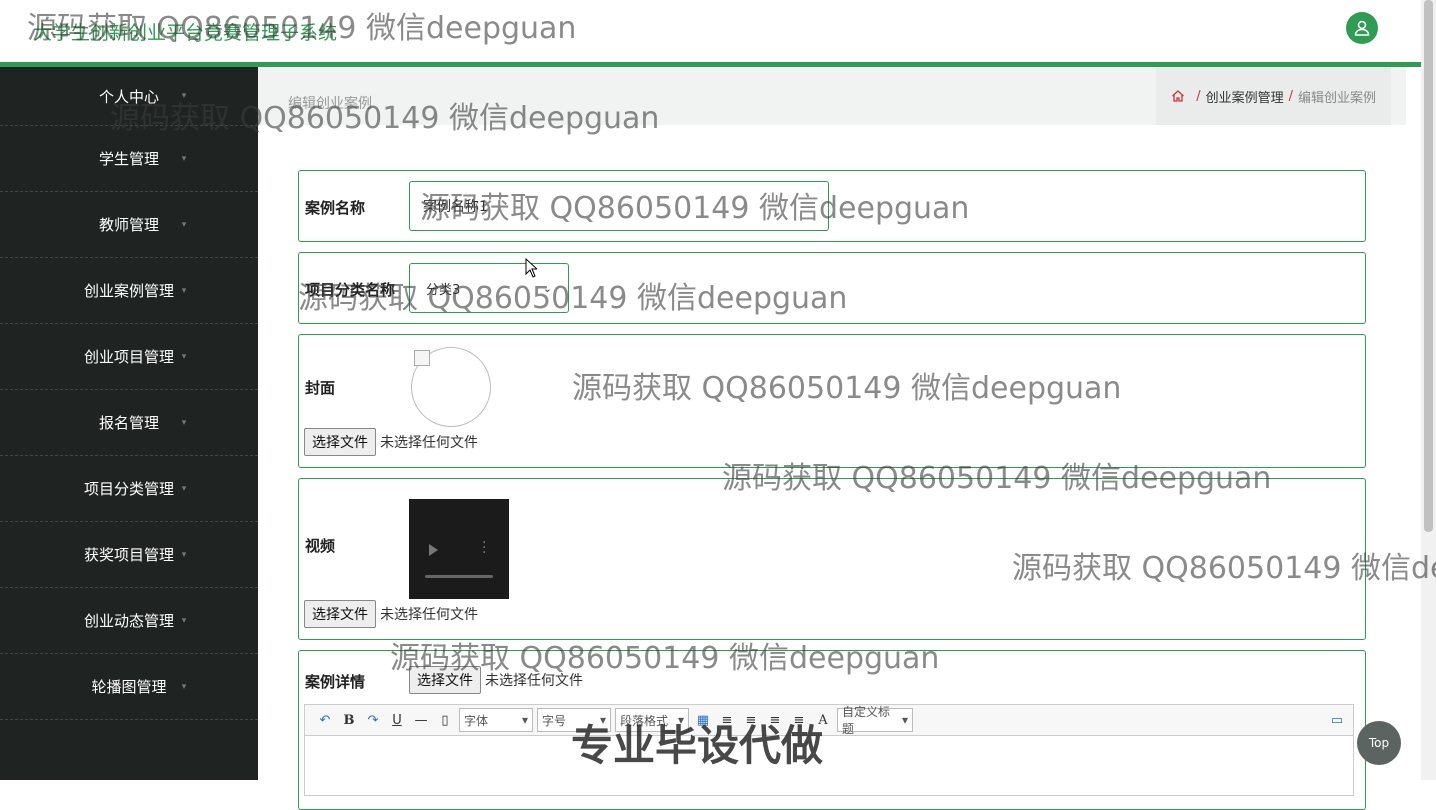 Image resolution: width=1436 pixels, height=810 pixels. What do you see at coordinates (554, 720) in the screenshot?
I see `font-size-label: 字号` at bounding box center [554, 720].